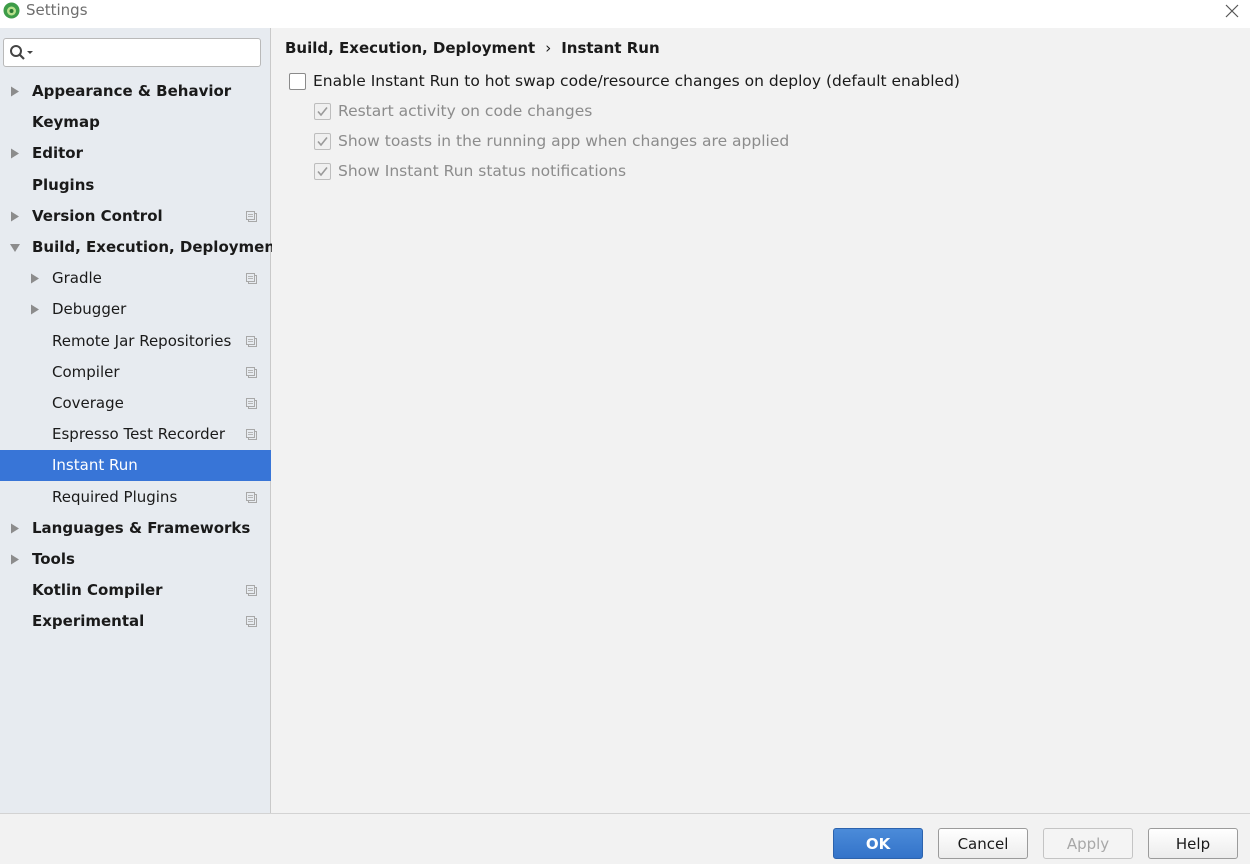 This screenshot has height=864, width=1250. I want to click on sidebar-item-remote-jar-repositories: Remote Jar Repositories, so click(135, 341).